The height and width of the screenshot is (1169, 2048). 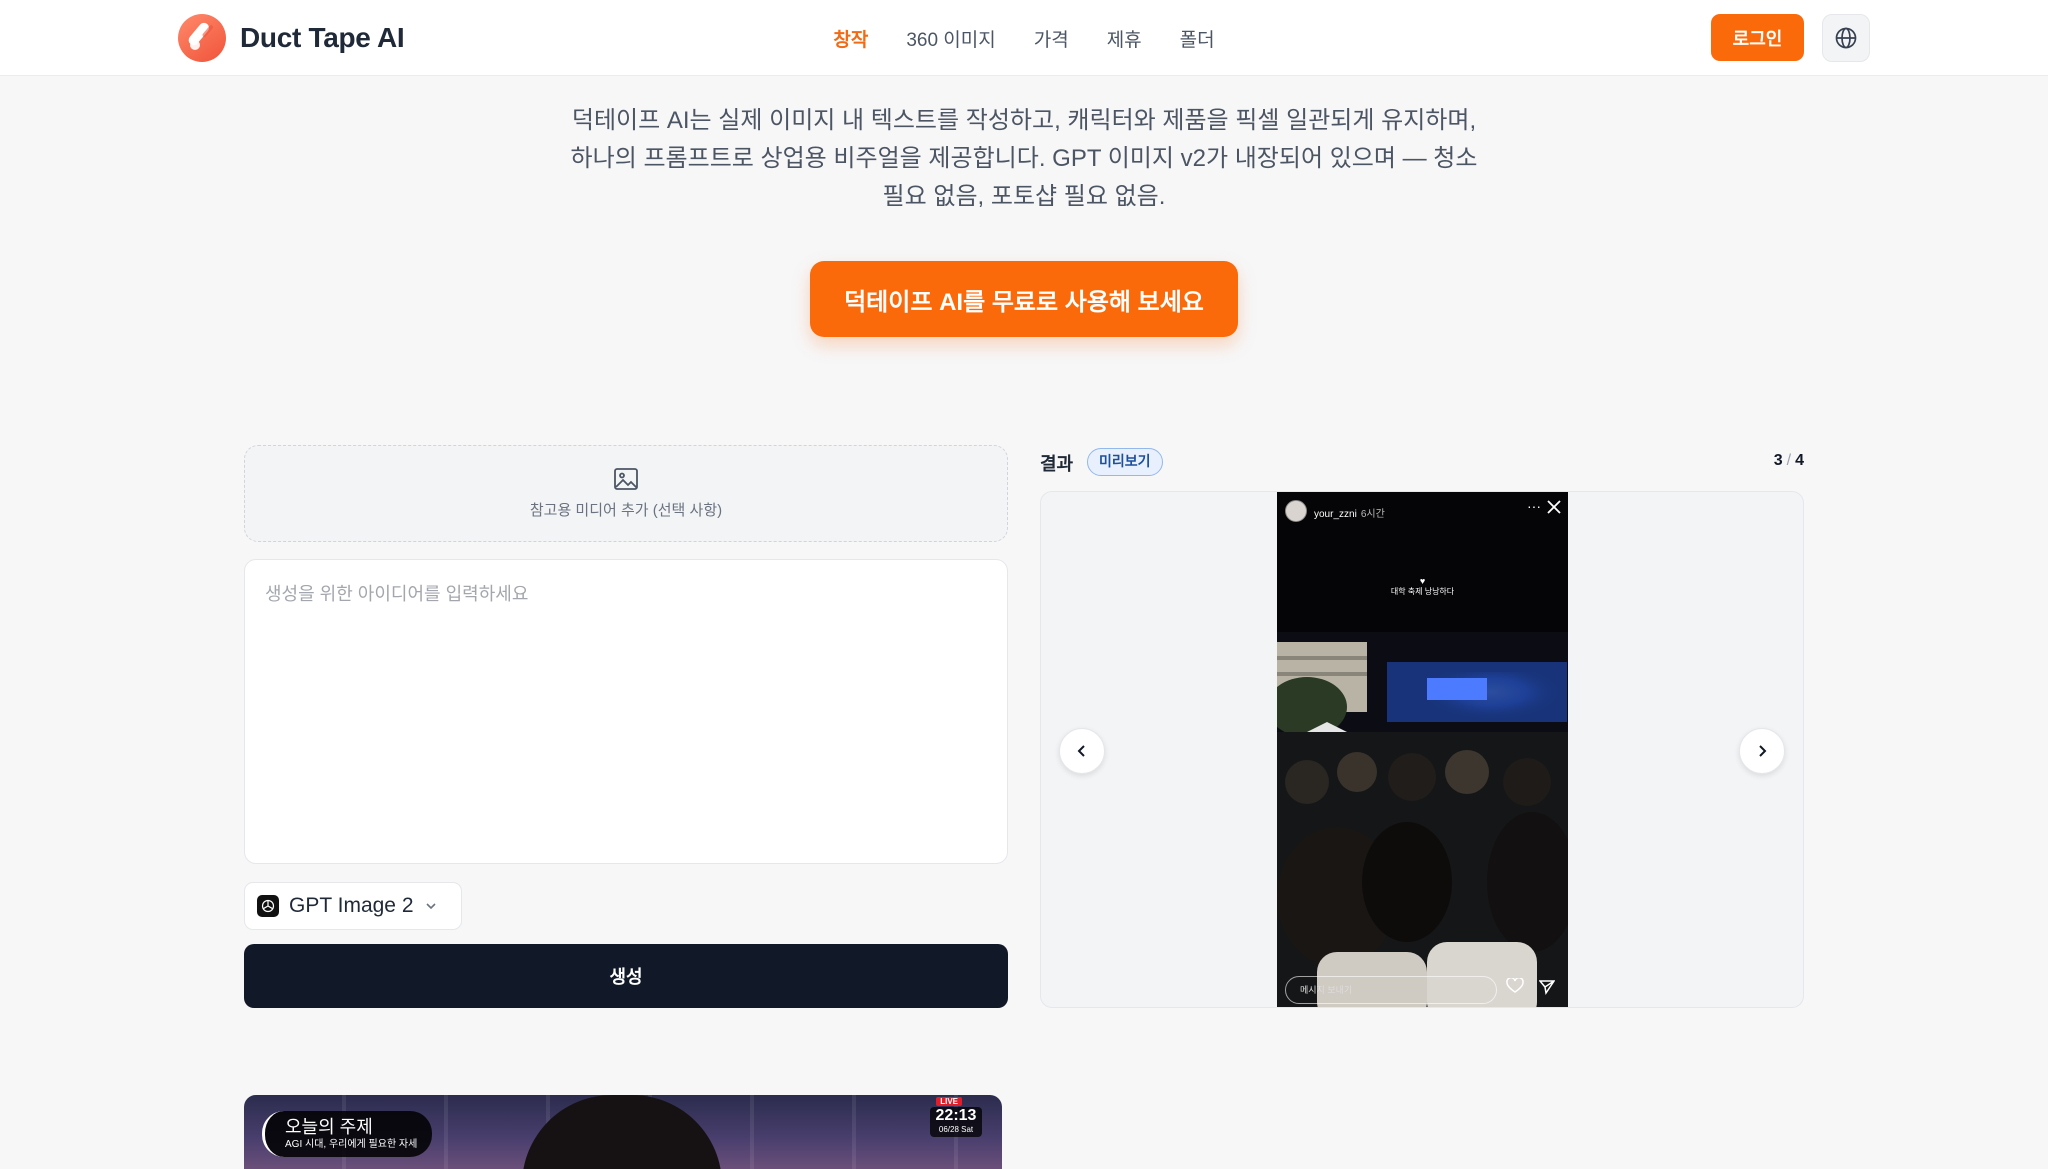 I want to click on prompt-input, so click(x=626, y=711).